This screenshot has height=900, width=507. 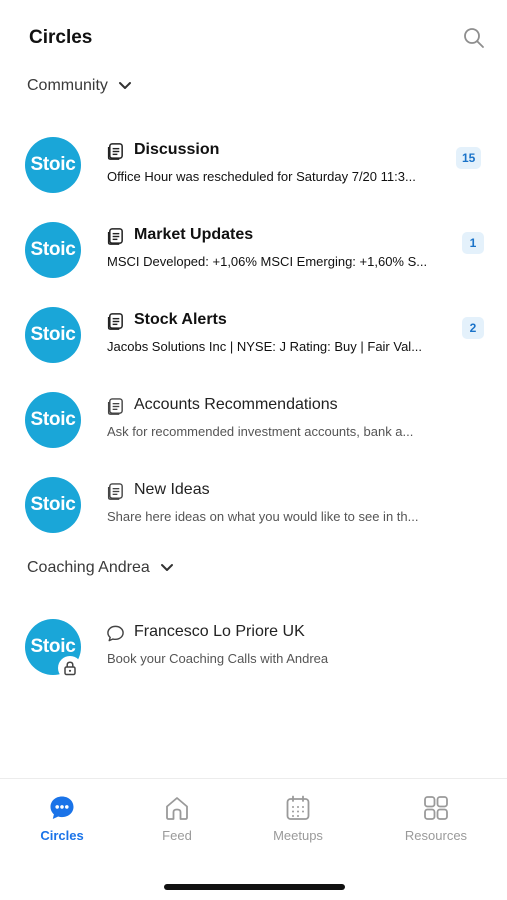 I want to click on section-header-community: Community, so click(x=79, y=86).